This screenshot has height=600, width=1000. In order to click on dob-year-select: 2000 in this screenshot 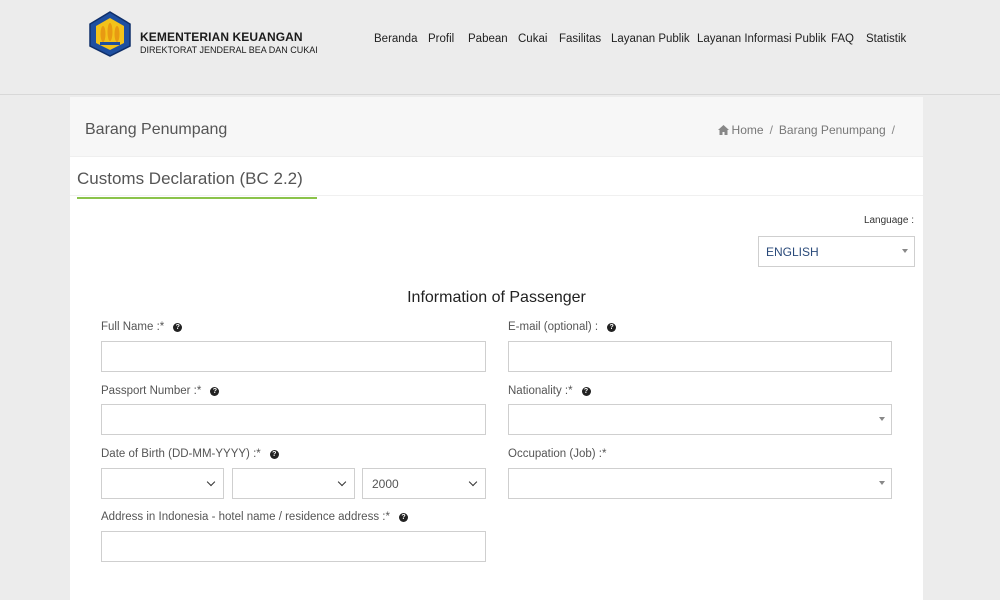, I will do `click(424, 483)`.